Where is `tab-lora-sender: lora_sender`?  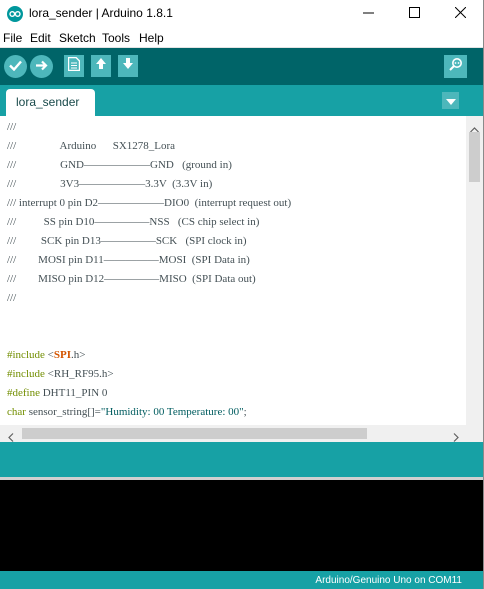 tab-lora-sender: lora_sender is located at coordinates (50, 102).